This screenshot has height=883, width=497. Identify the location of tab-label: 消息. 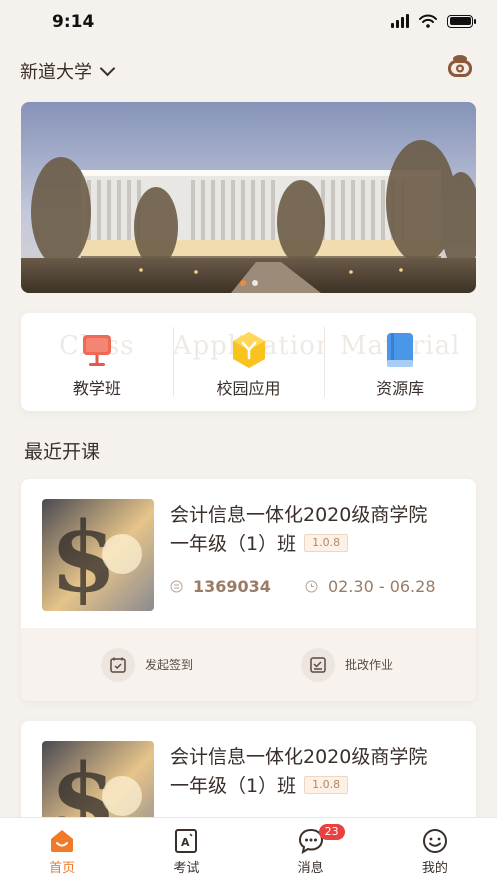
(310, 868).